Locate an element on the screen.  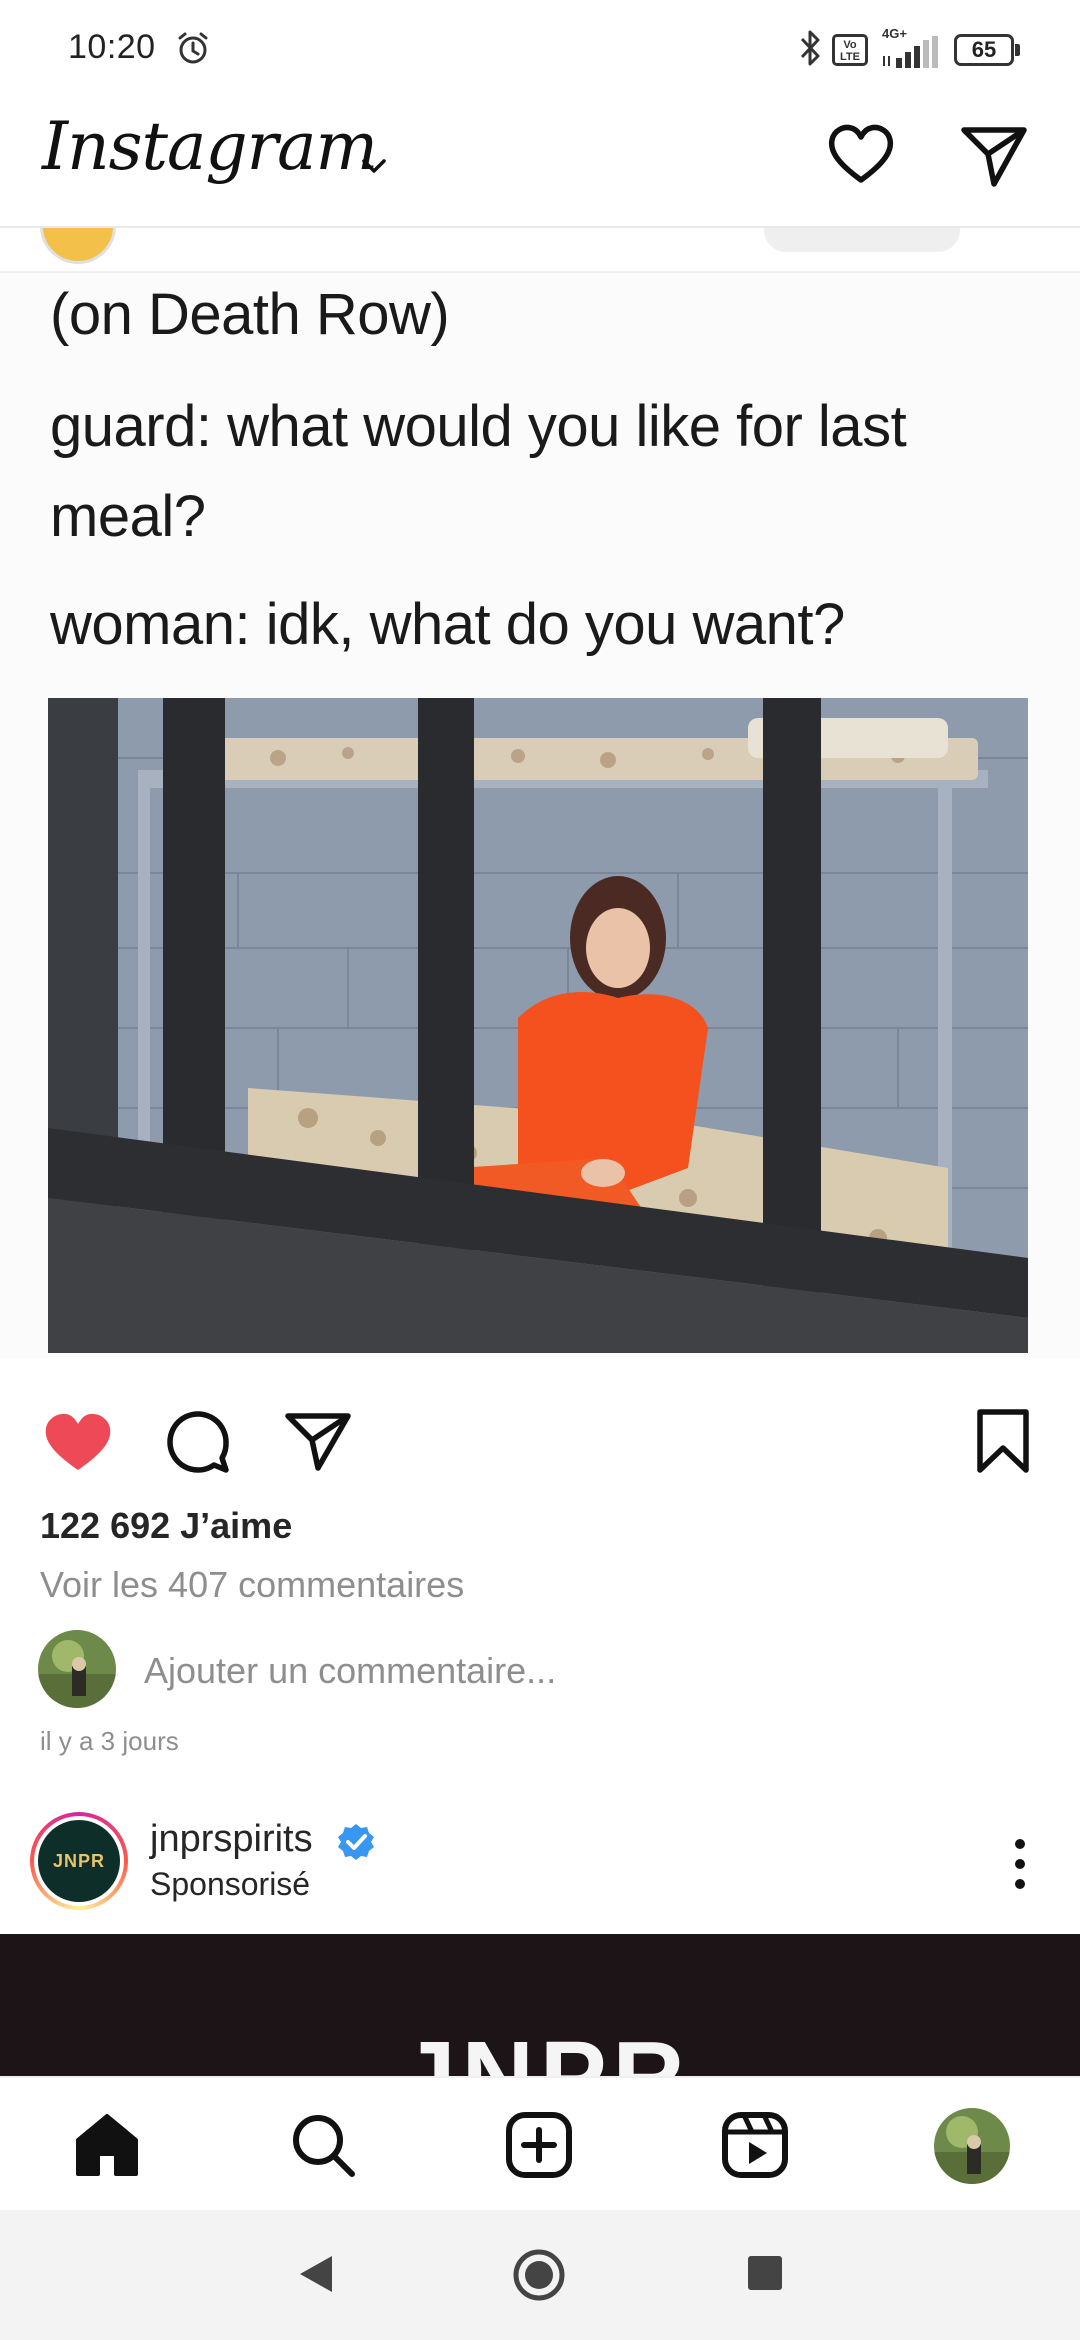
meme-text-line: woman: idk, what do you want? is located at coordinates (447, 624).